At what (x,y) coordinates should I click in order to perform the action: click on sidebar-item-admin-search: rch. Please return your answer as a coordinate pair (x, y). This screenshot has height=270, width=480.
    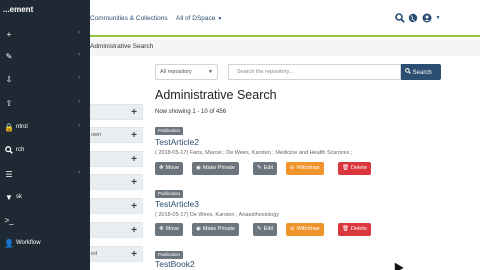
    Looking at the image, I should click on (45, 151).